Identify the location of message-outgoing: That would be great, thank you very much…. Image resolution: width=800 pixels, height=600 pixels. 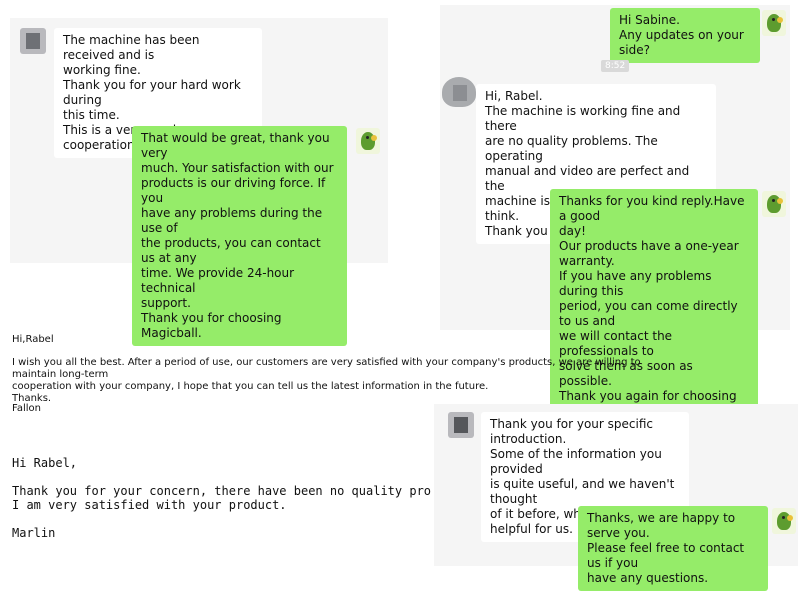
(239, 236).